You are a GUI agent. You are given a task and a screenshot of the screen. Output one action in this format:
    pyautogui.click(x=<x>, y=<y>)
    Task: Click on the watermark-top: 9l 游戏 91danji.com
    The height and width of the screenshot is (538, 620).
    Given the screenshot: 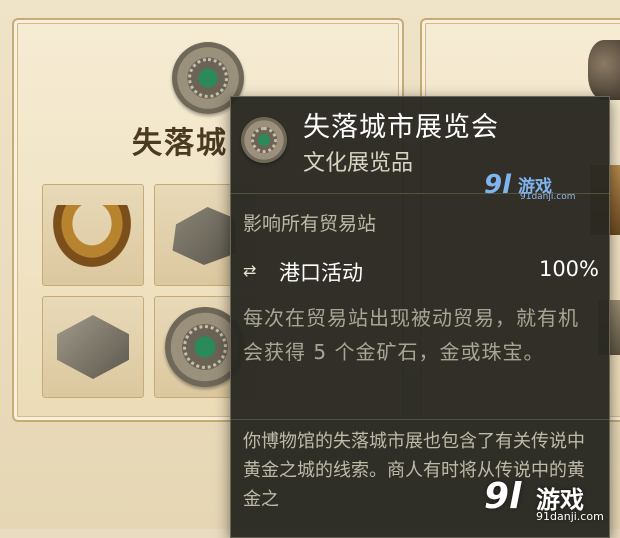 What is the action you would take?
    pyautogui.click(x=534, y=188)
    